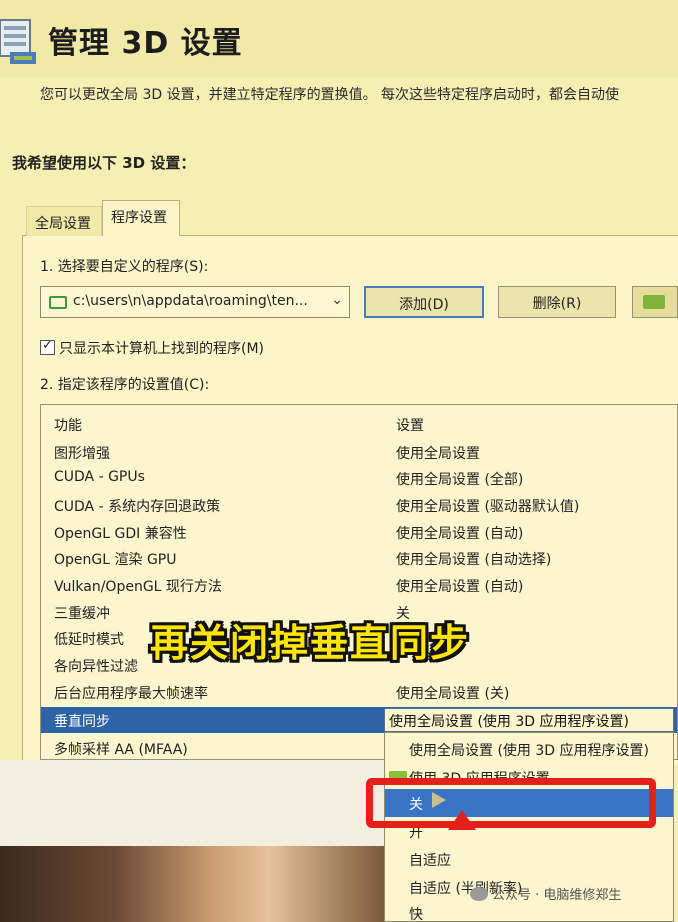  What do you see at coordinates (438, 454) in the screenshot?
I see `feature-value: 使用全局设置` at bounding box center [438, 454].